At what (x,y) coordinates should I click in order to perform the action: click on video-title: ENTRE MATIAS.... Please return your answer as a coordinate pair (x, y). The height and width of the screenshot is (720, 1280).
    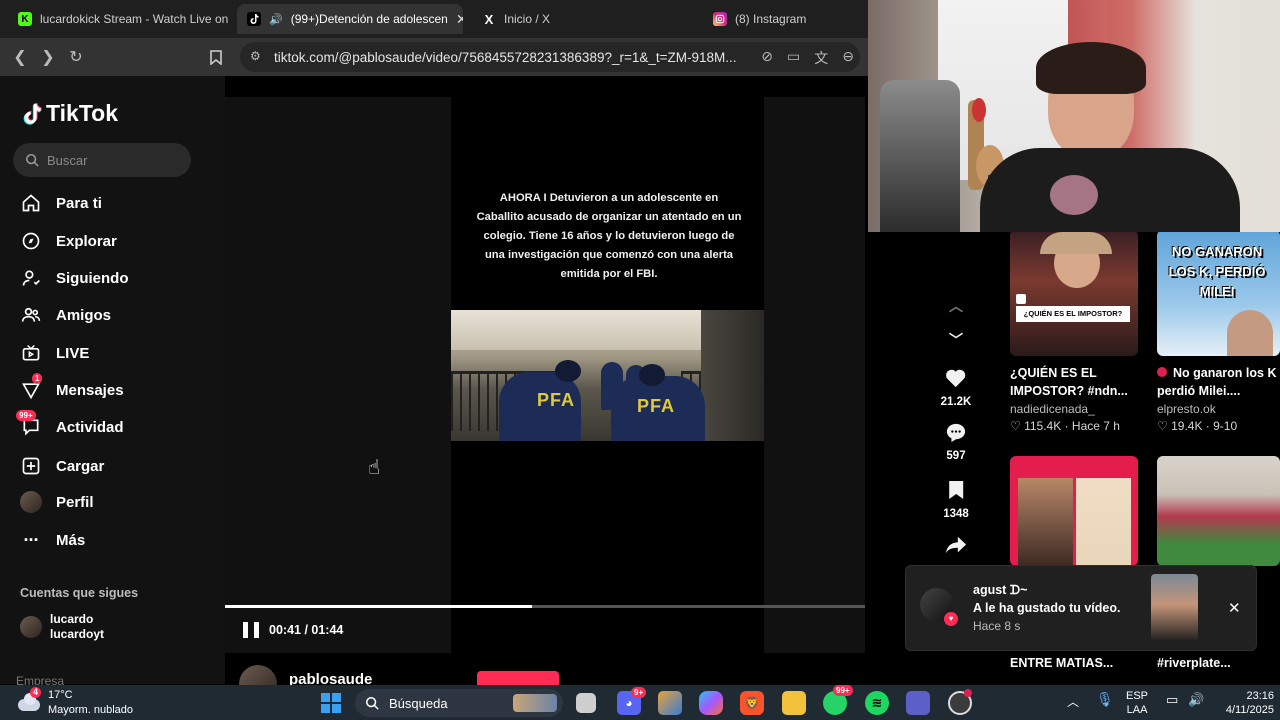
    Looking at the image, I should click on (1062, 663).